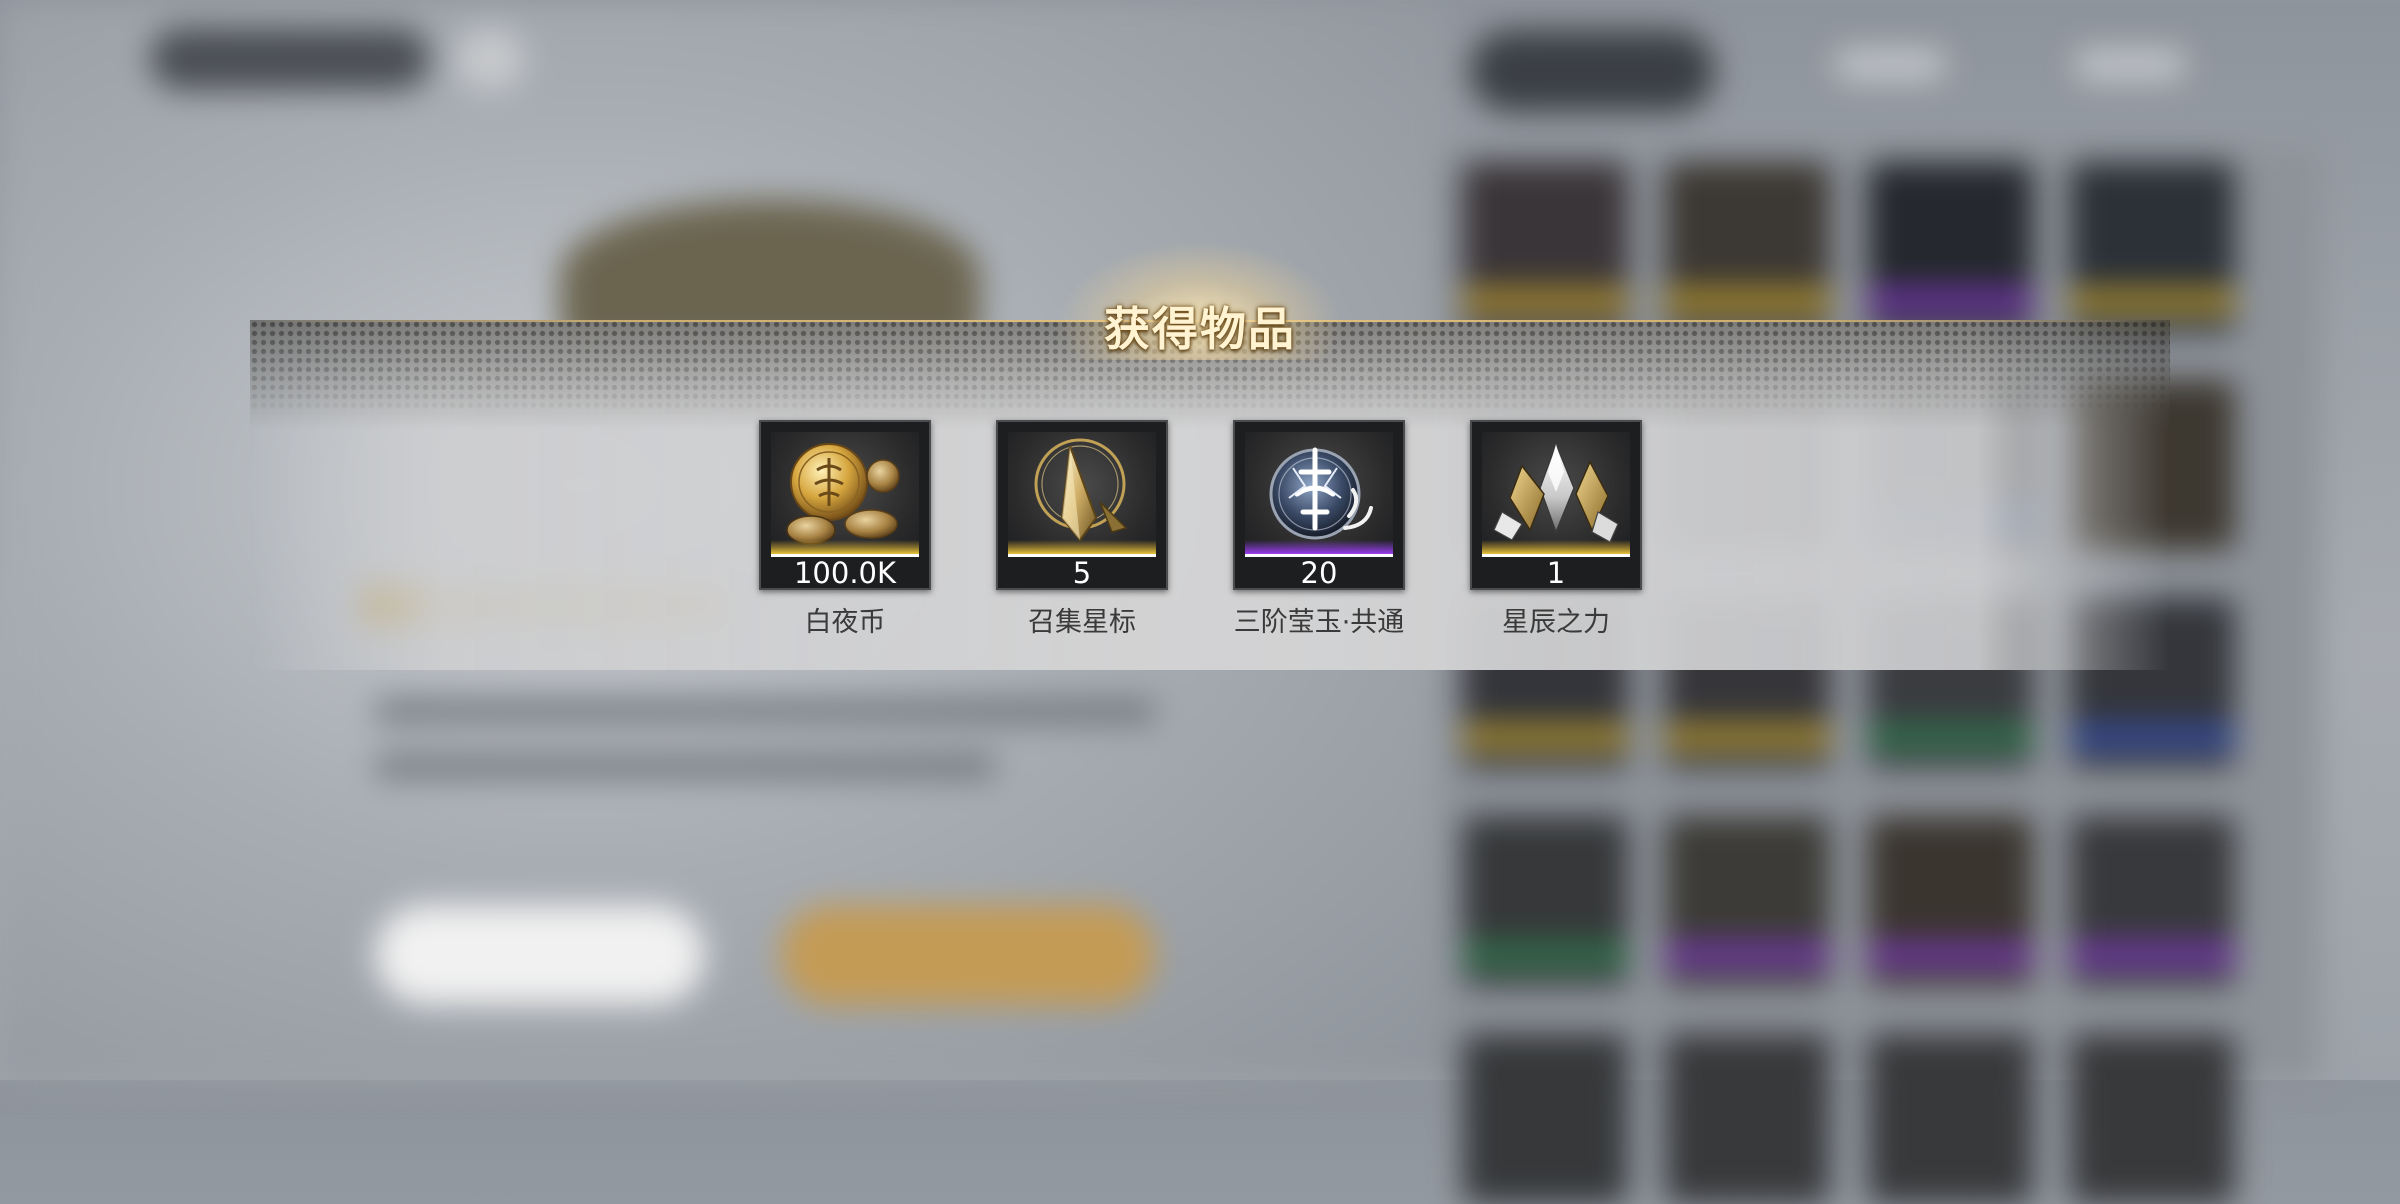 The width and height of the screenshot is (2400, 1204). Describe the element at coordinates (1592, 71) in the screenshot. I see `background-tab-active` at that location.